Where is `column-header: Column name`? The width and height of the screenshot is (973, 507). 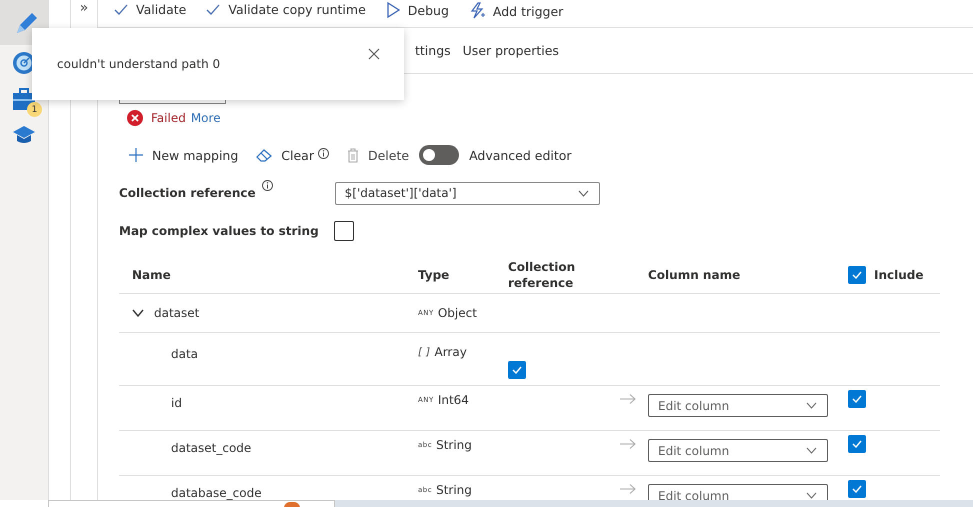 column-header: Column name is located at coordinates (695, 275).